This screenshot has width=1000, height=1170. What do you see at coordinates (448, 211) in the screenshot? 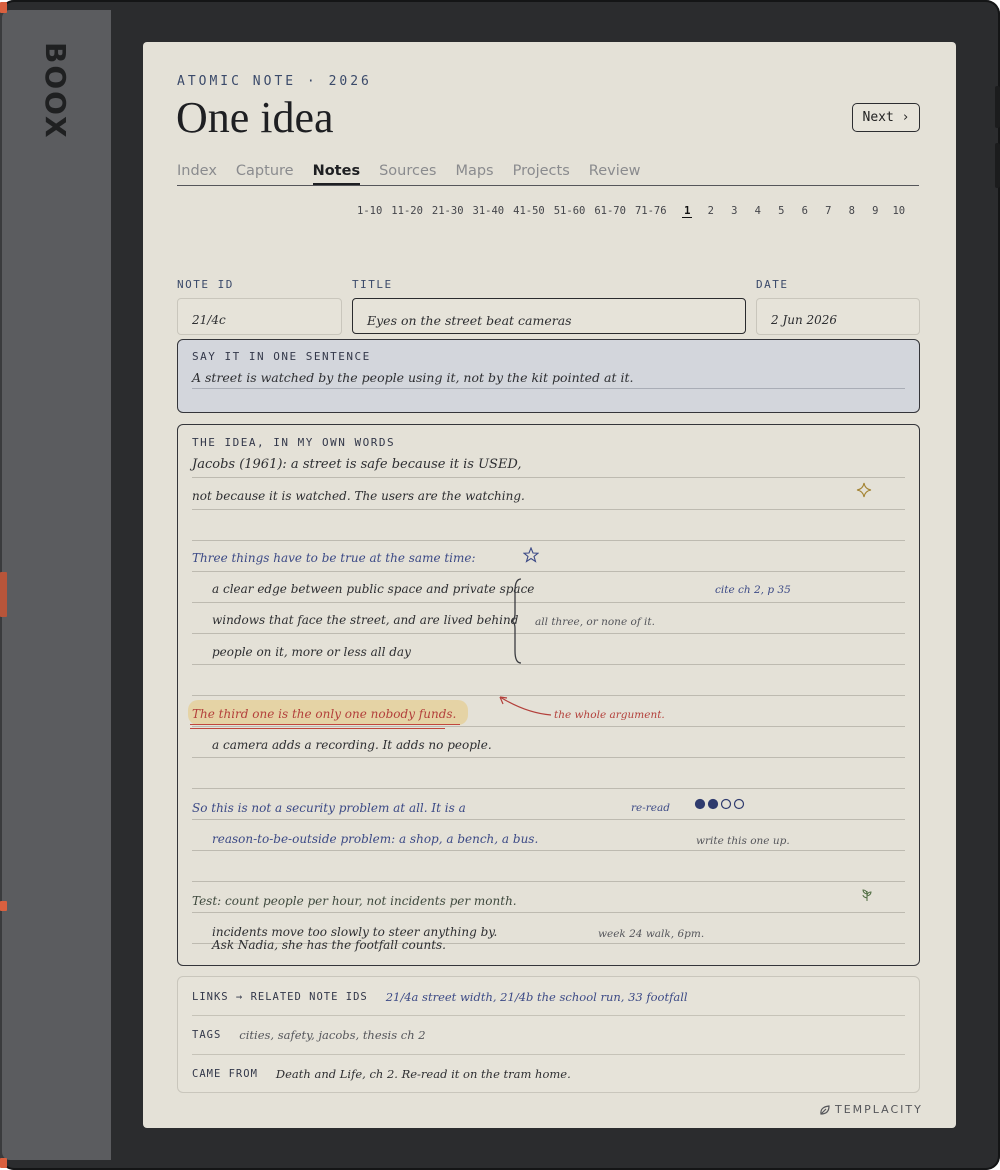
I see `page-range-link: 21-30` at bounding box center [448, 211].